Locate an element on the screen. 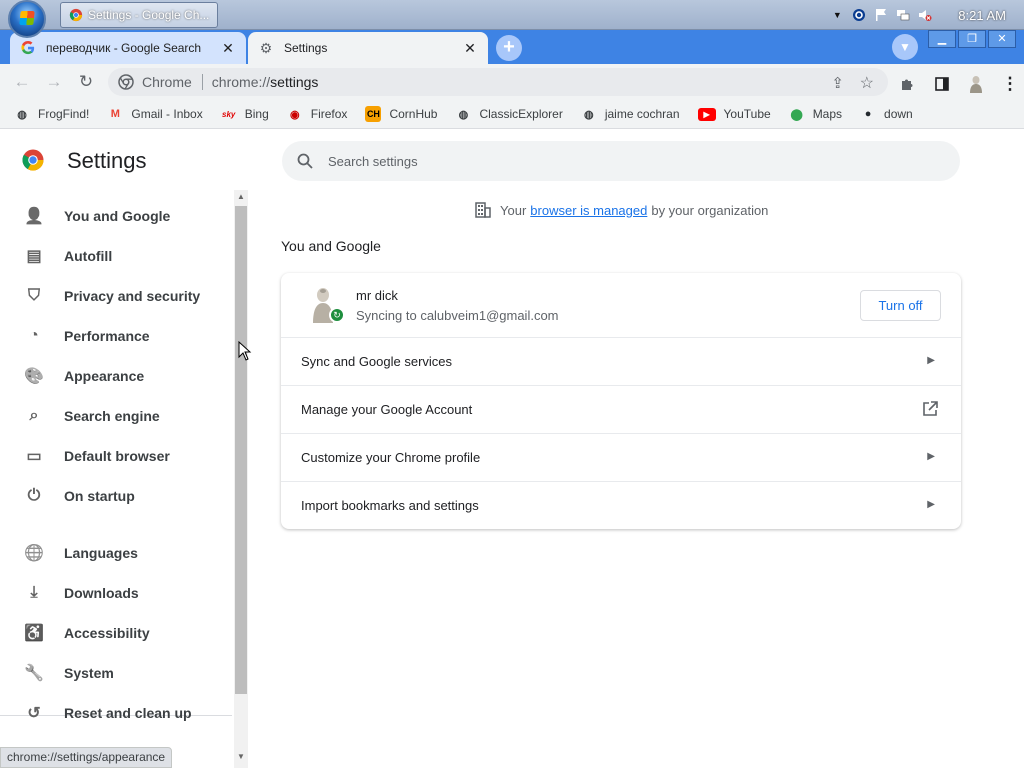 This screenshot has height=768, width=1024. sidebar-item-label: Performance is located at coordinates (107, 336).